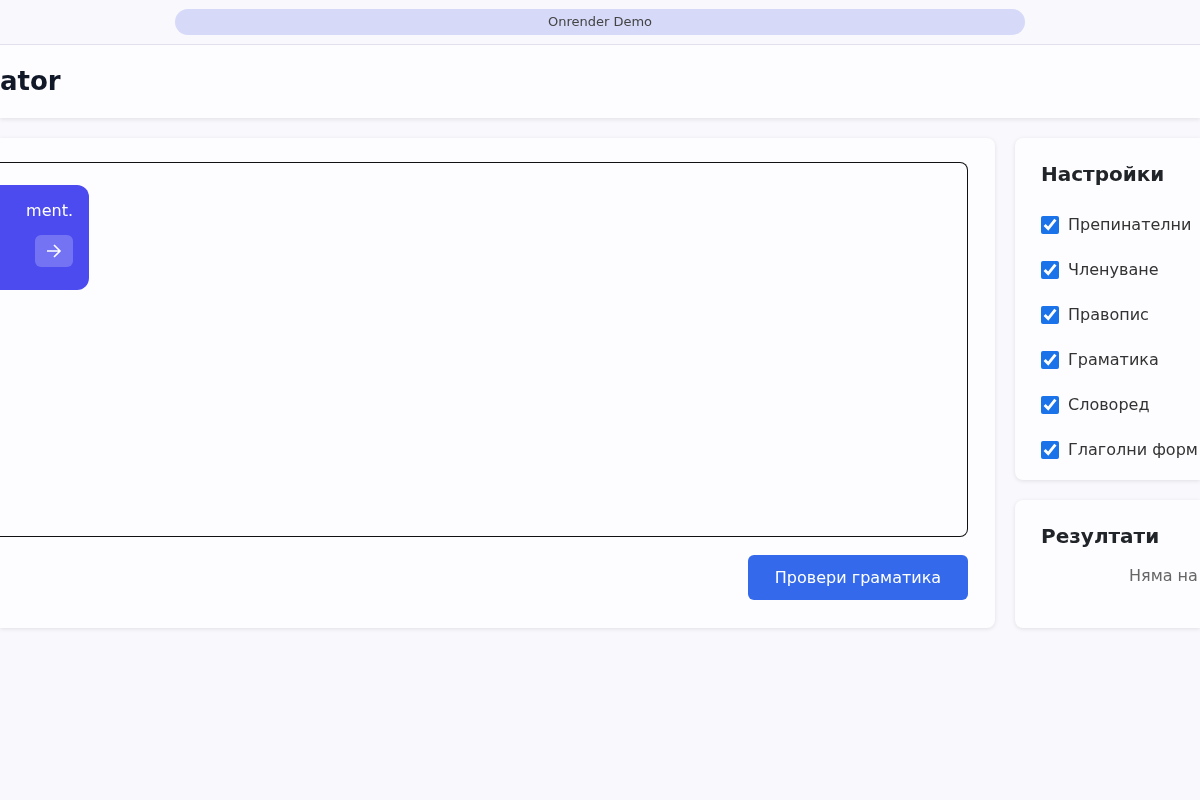 This screenshot has height=800, width=1200. I want to click on option-label: Препинателни, so click(1130, 224).